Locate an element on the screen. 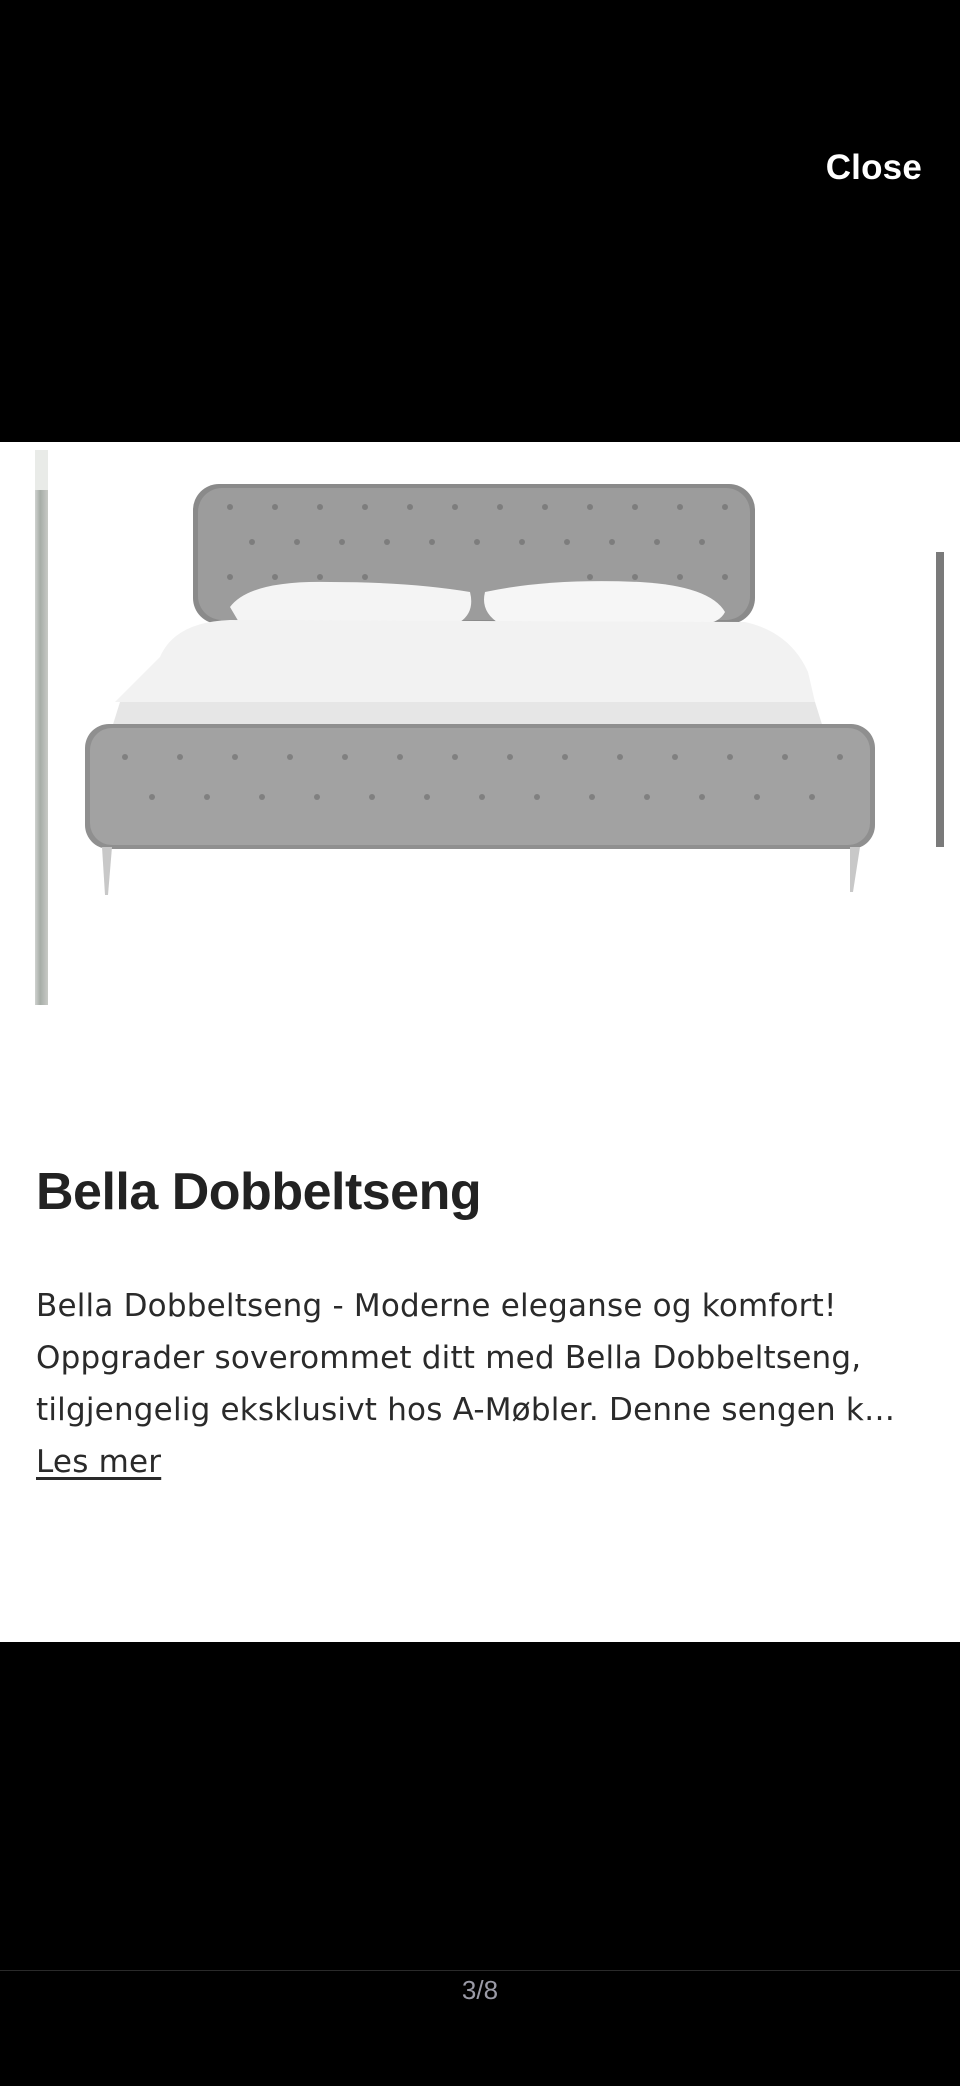 Image resolution: width=960 pixels, height=2086 pixels. close-button: Close is located at coordinates (874, 168).